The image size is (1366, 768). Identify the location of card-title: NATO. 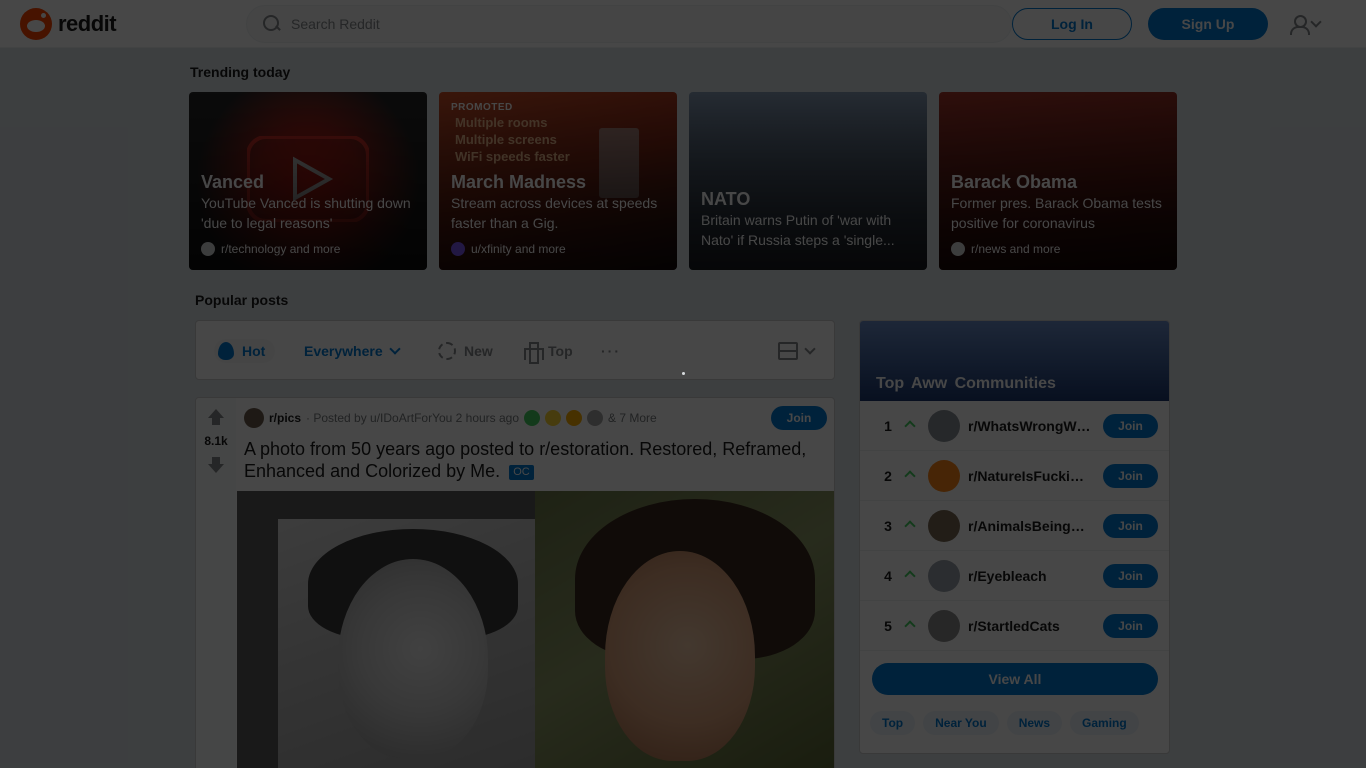
(726, 199).